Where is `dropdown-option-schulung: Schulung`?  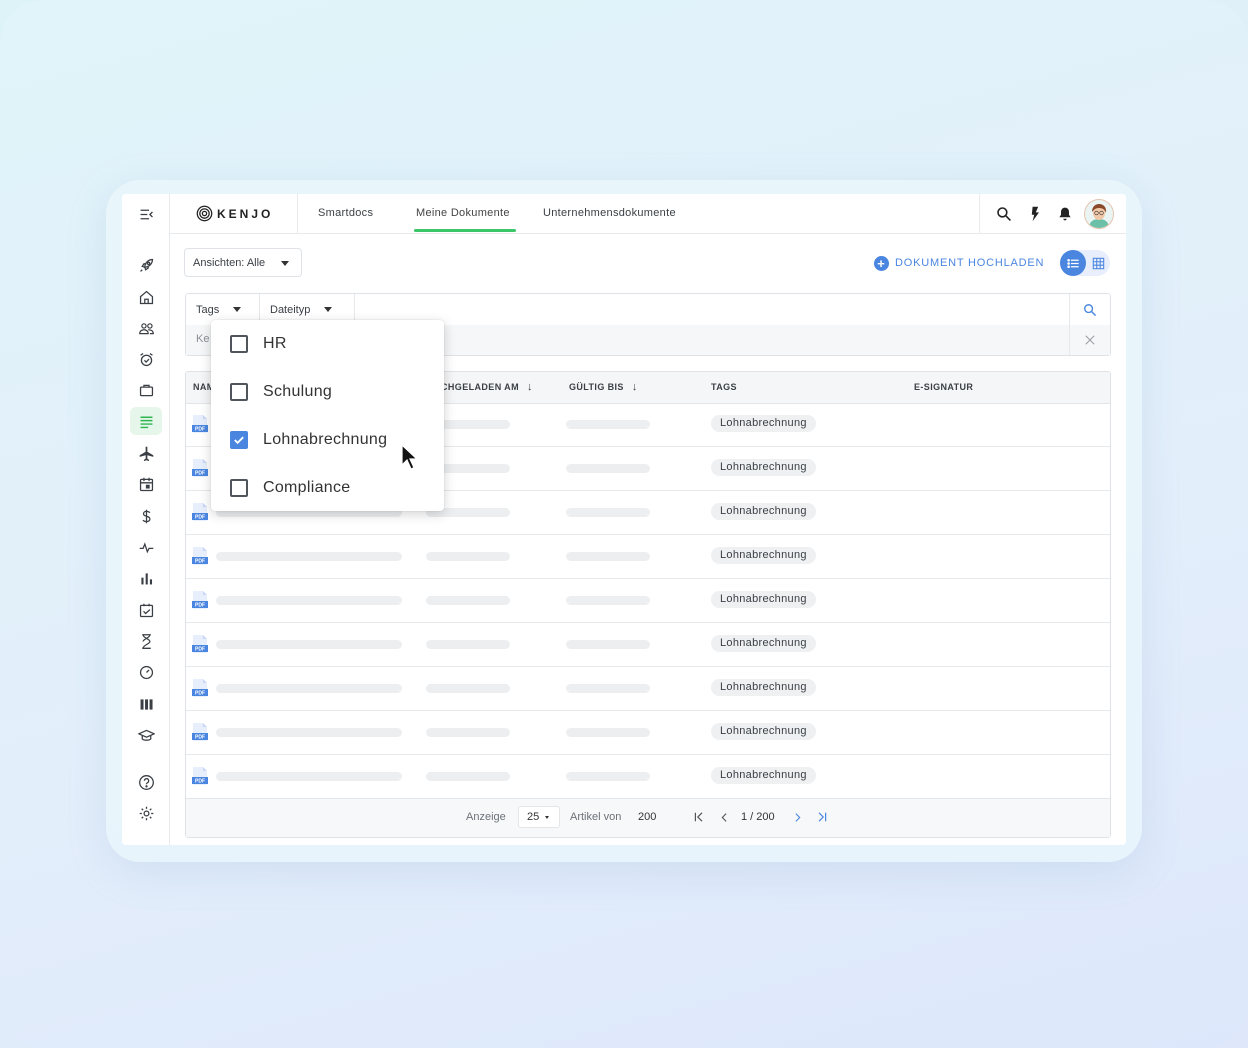
dropdown-option-schulung: Schulung is located at coordinates (327, 392).